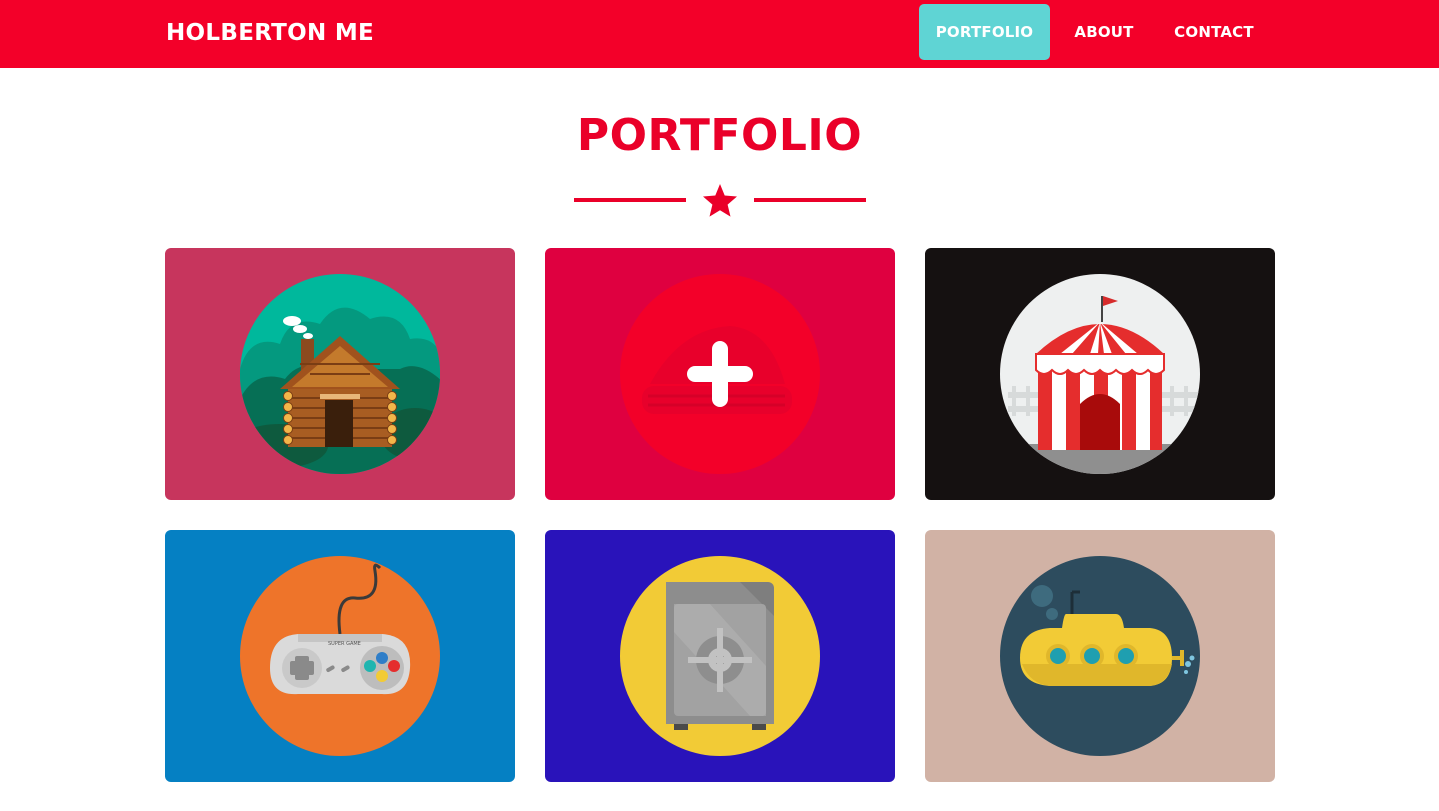 The width and height of the screenshot is (1439, 811). I want to click on navbar: HOLBERTON ME PORTFOLIO ABOUT CONTACT, so click(719, 34).